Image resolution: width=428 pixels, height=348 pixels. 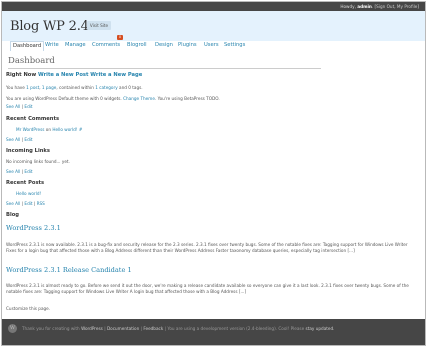 What do you see at coordinates (139, 98) in the screenshot?
I see `change-theme-link: Change Theme` at bounding box center [139, 98].